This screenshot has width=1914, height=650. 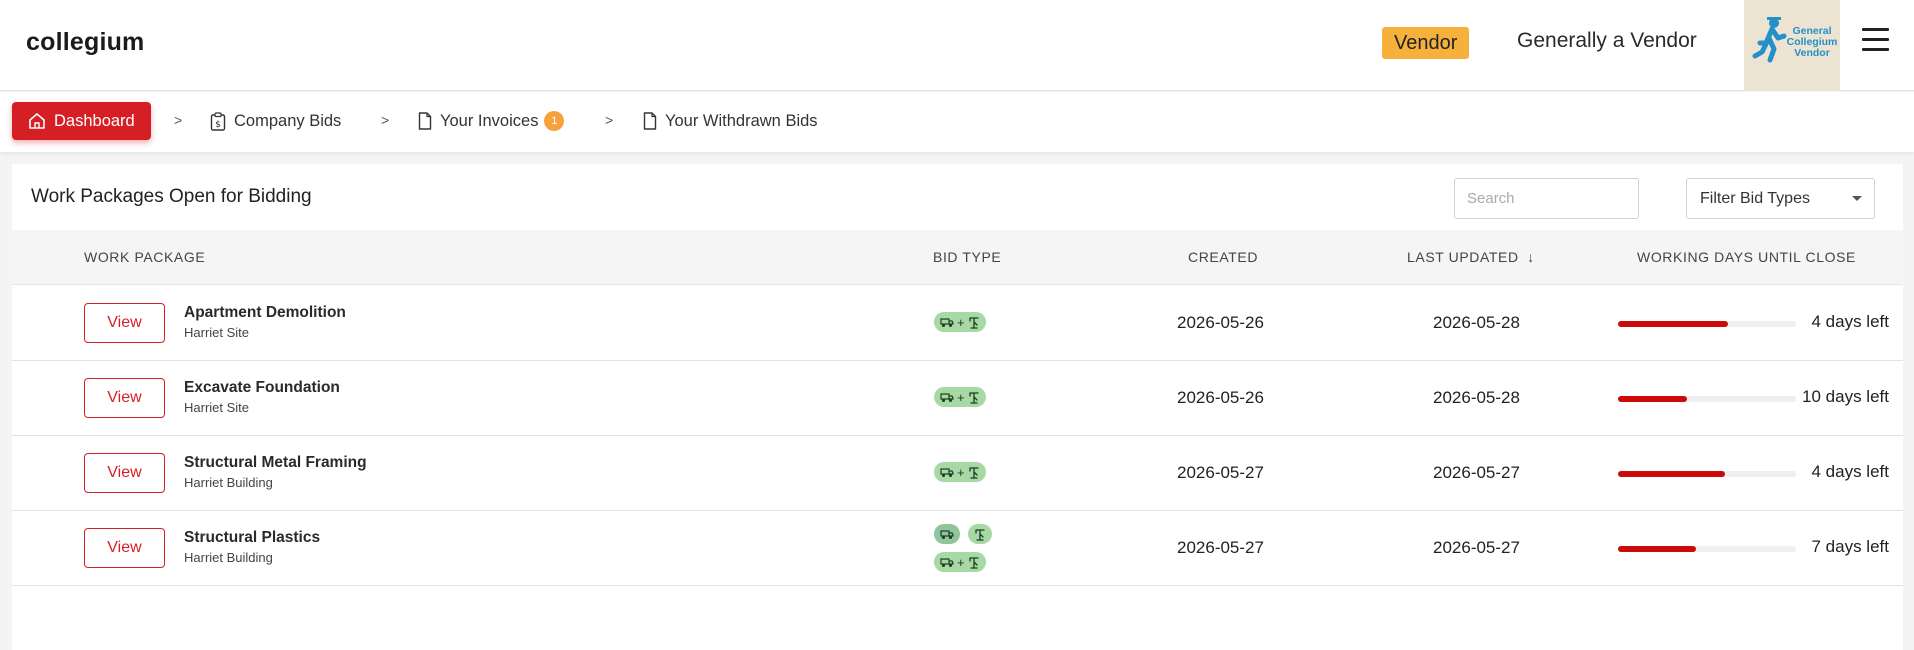 I want to click on days-left-text: 7 days left, so click(x=1850, y=546).